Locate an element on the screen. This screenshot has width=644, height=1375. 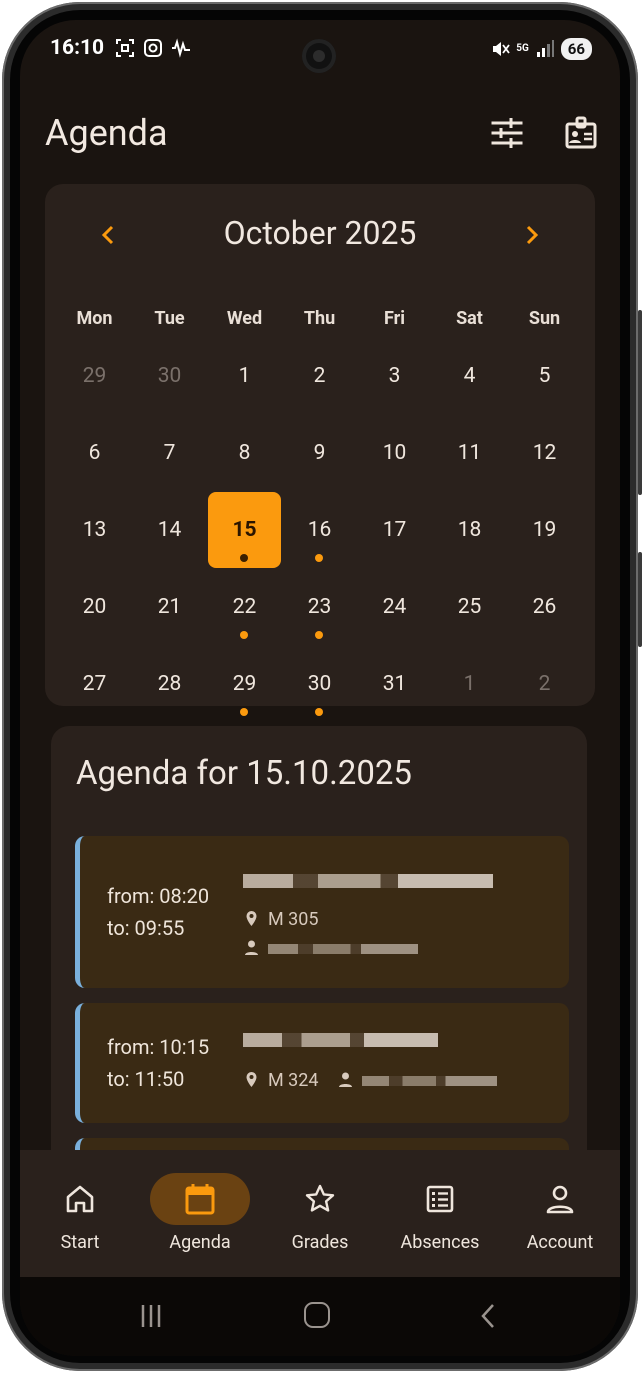
event-time: from: 08:20 to: 09:55 is located at coordinates (158, 912).